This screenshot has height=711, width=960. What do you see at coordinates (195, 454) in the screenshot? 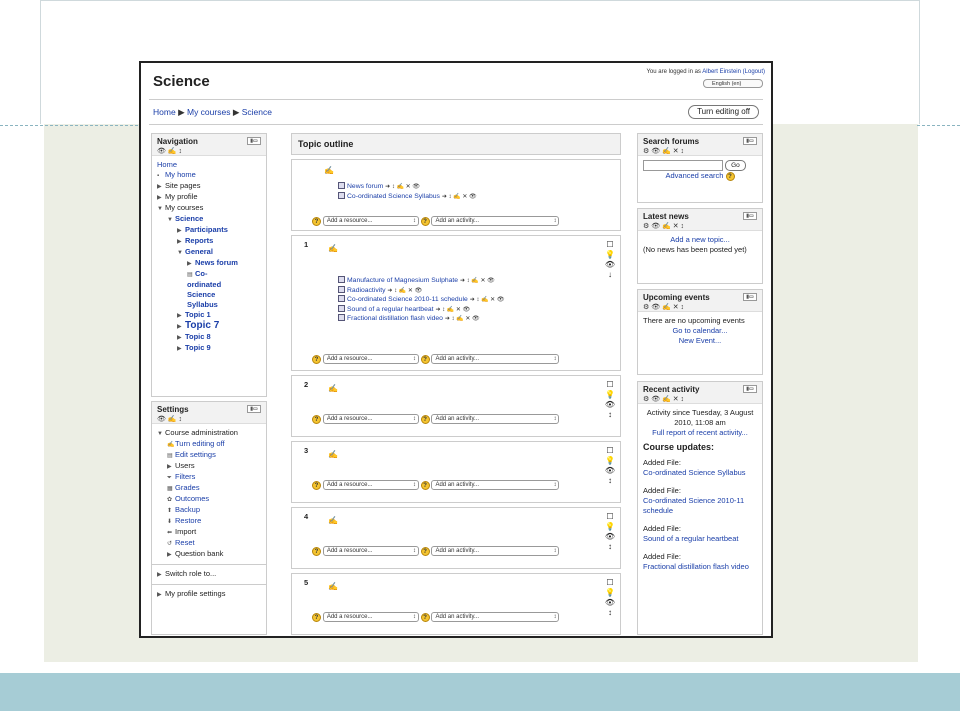
I see `settings-edit-settings: Edit settings` at bounding box center [195, 454].